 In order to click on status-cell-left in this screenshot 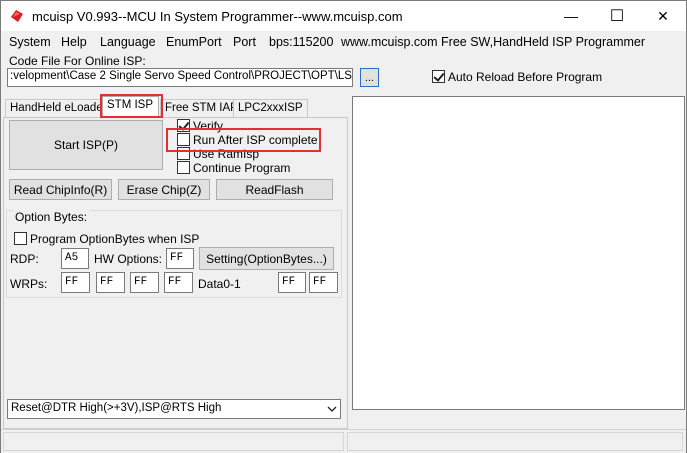, I will do `click(173, 441)`.